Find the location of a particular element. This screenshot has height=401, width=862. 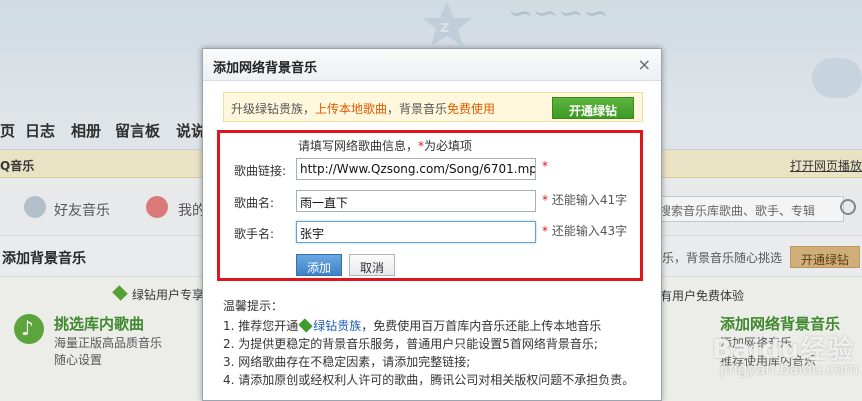

form-hint: 请填写网络歌曲信息，*为必填项 is located at coordinates (385, 145).